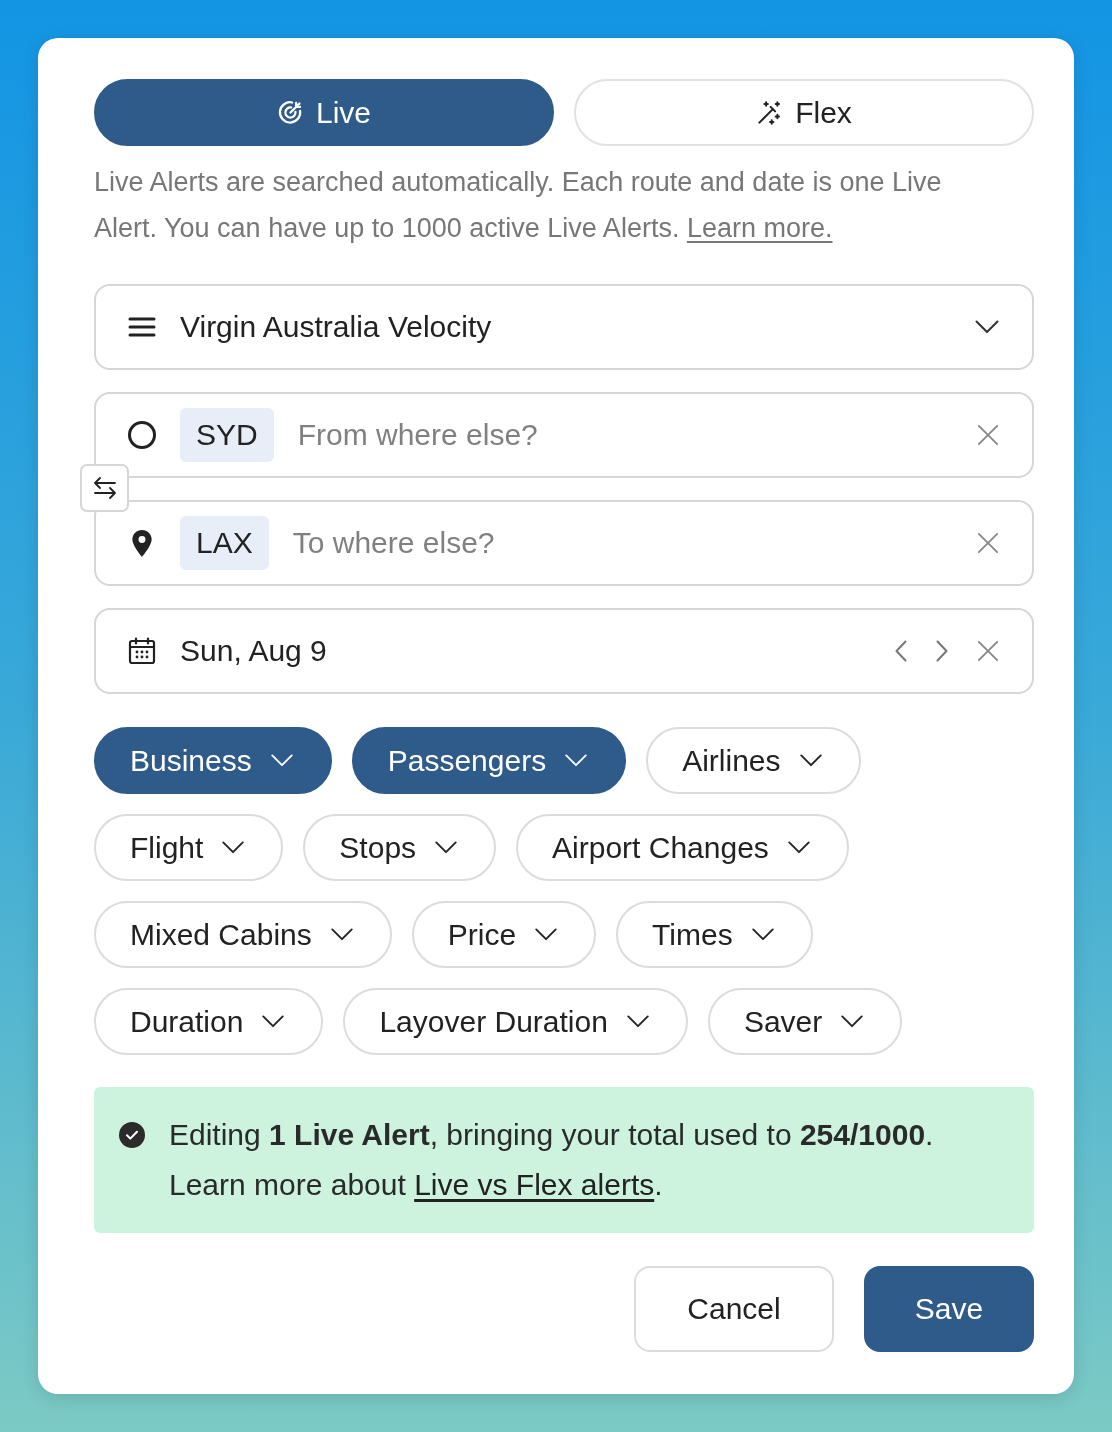 The width and height of the screenshot is (1112, 1432). I want to click on filter-button: Price, so click(504, 934).